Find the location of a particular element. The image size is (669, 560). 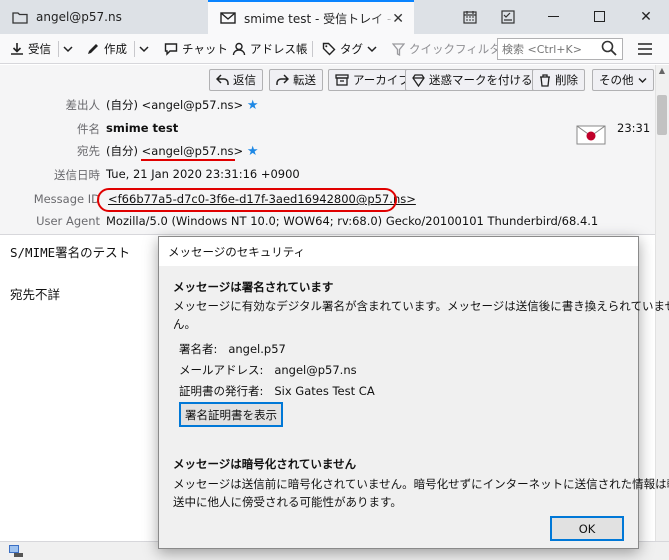

chat-label: チャット is located at coordinates (205, 49).